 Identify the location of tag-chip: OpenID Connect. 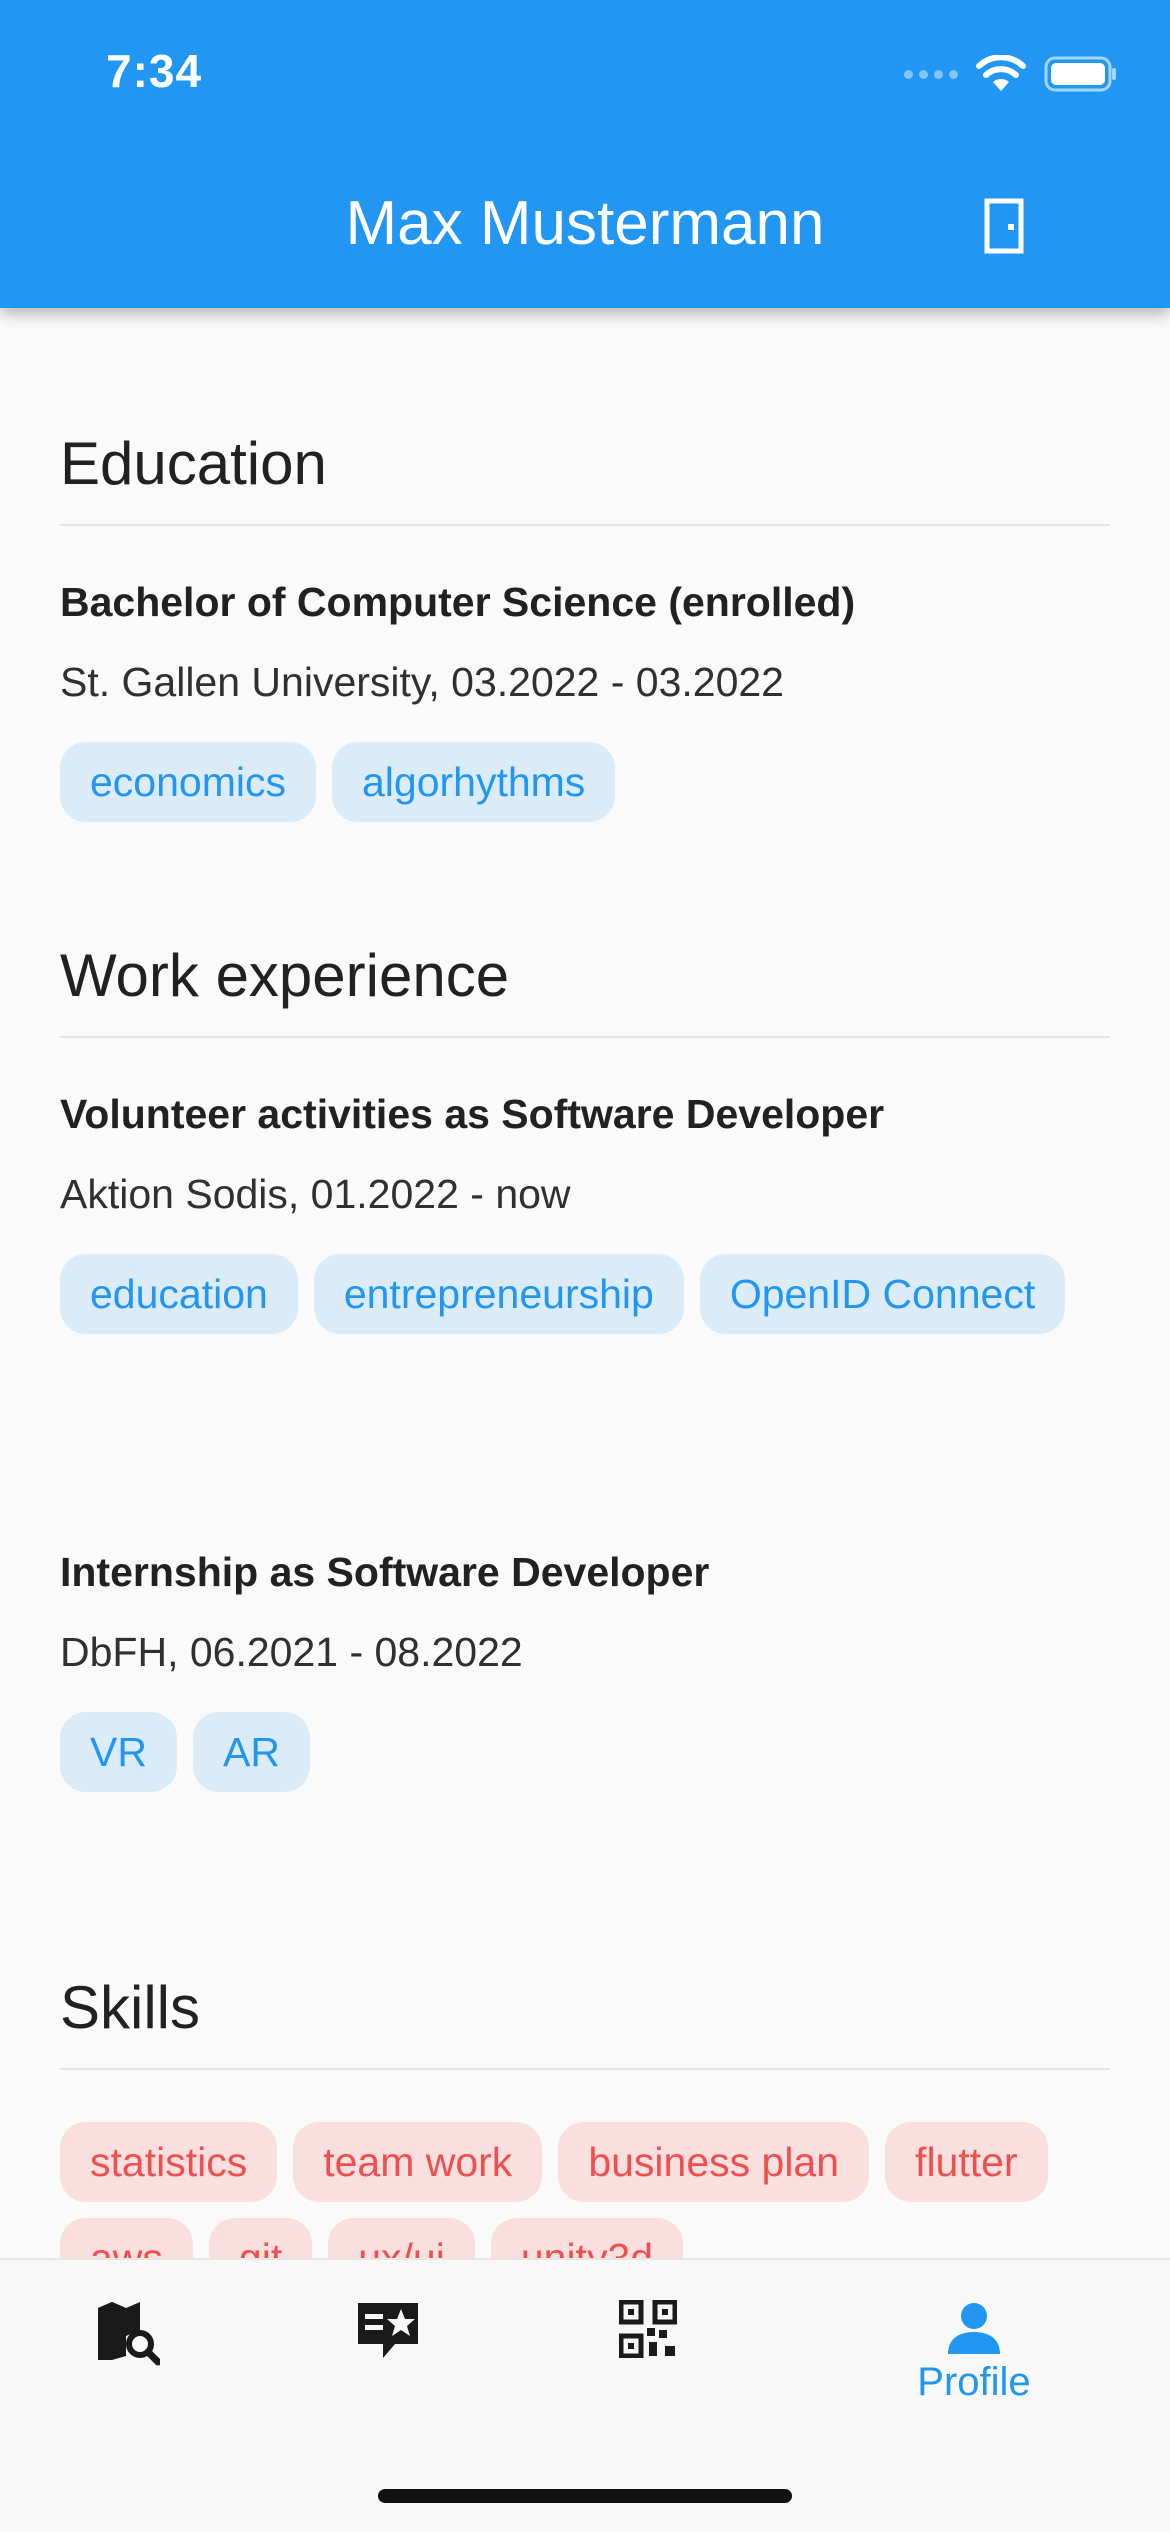
(882, 1294).